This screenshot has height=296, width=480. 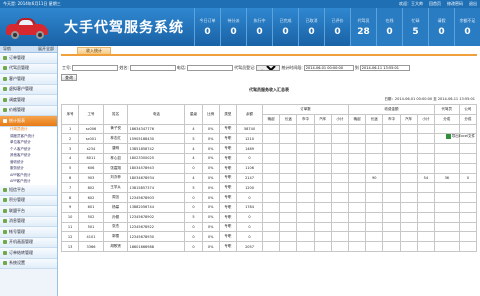 What do you see at coordinates (467, 27) in the screenshot?
I see `stat-tile: 余额不足 0` at bounding box center [467, 27].